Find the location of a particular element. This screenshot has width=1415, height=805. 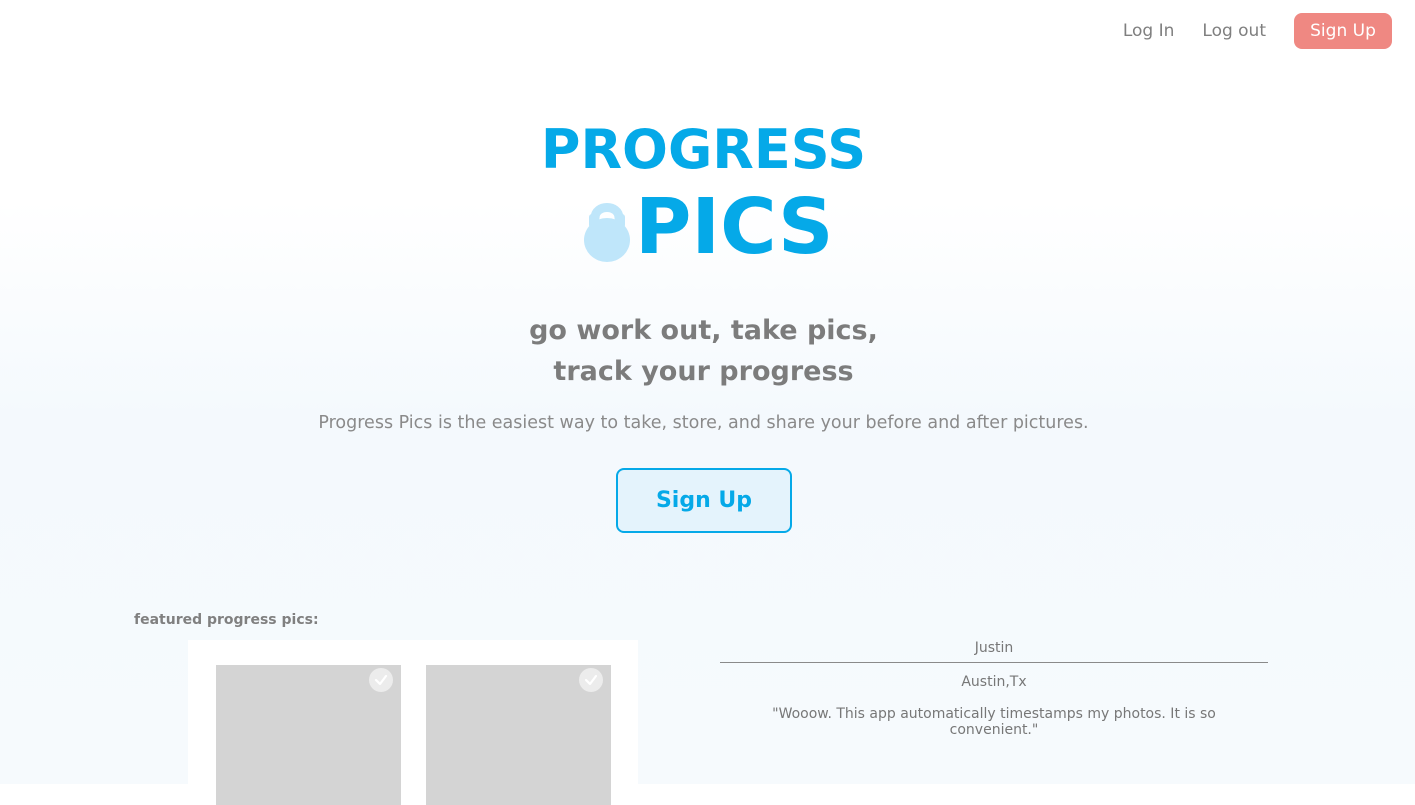

logo-progress-text: PROGRESS is located at coordinates (703, 149).